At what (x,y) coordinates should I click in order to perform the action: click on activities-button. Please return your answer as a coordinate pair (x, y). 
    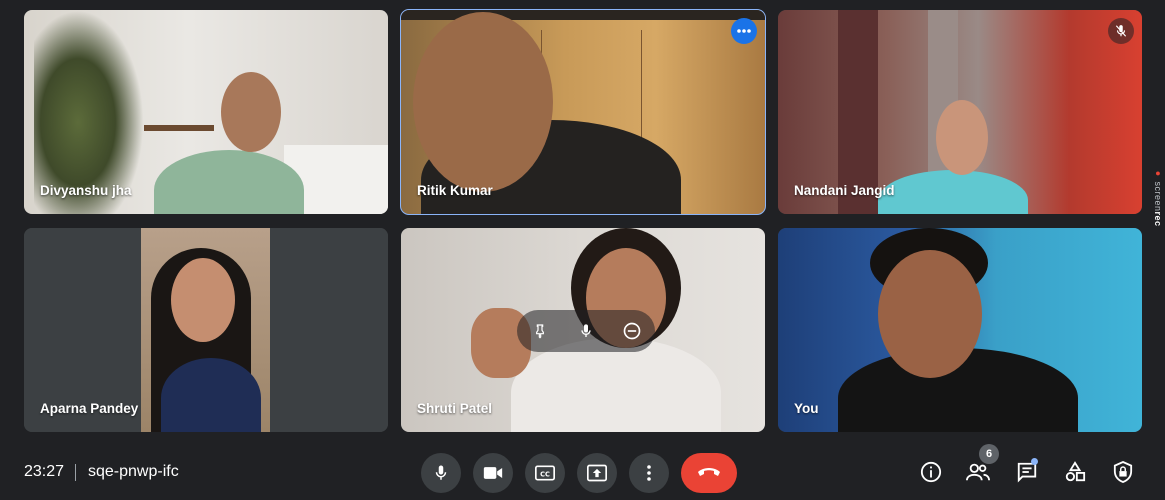
    Looking at the image, I should click on (1075, 472).